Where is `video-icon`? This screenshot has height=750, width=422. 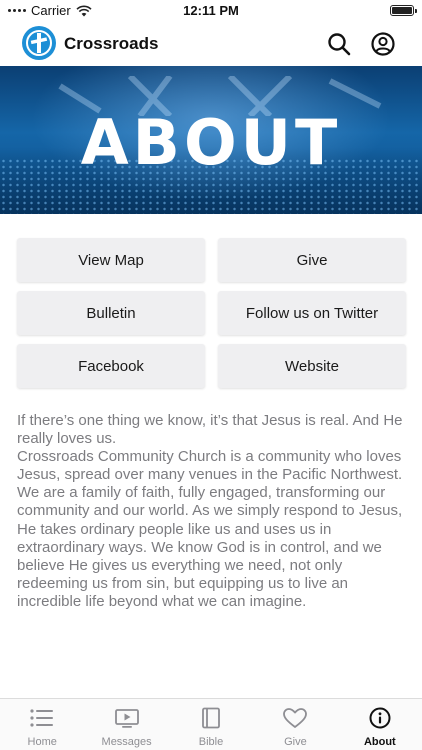
video-icon is located at coordinates (126, 718).